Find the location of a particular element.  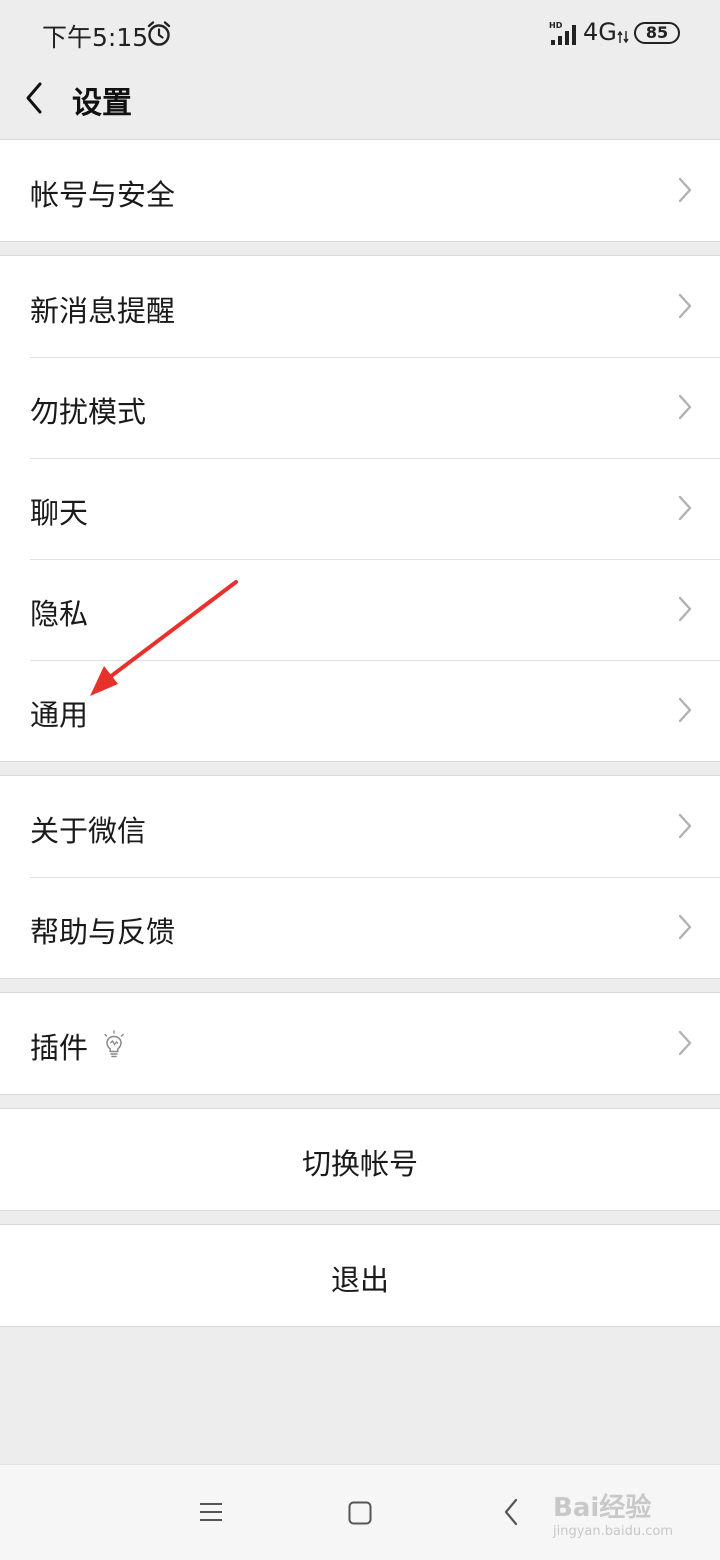

hd-label: HD is located at coordinates (556, 25).